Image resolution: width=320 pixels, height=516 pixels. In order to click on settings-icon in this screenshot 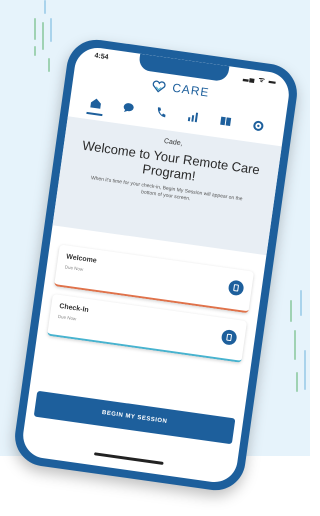, I will do `click(257, 125)`.